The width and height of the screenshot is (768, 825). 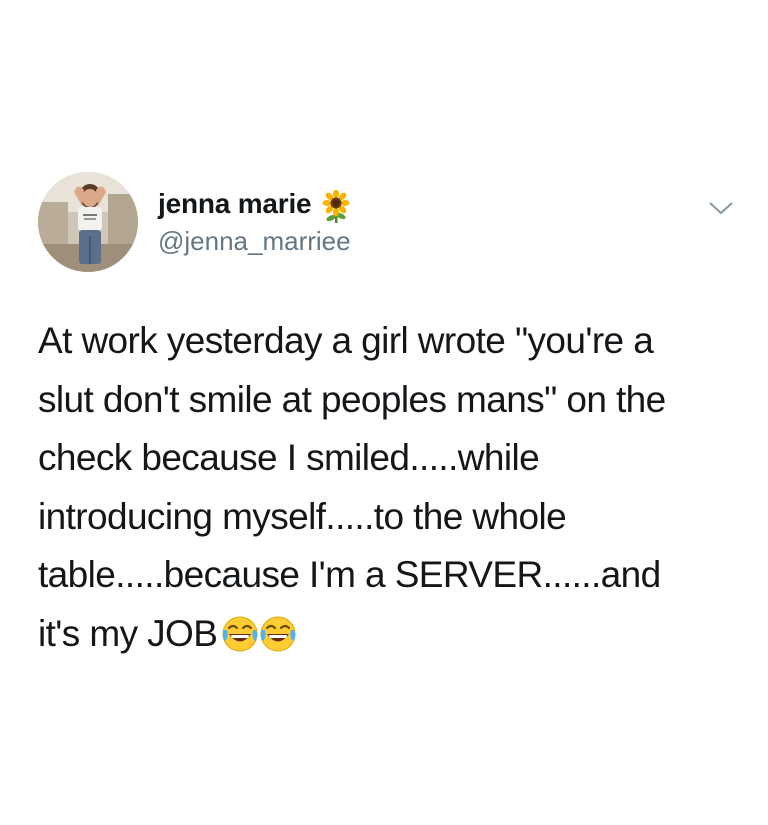 I want to click on user-handle: @jenna_marriee, so click(x=254, y=241).